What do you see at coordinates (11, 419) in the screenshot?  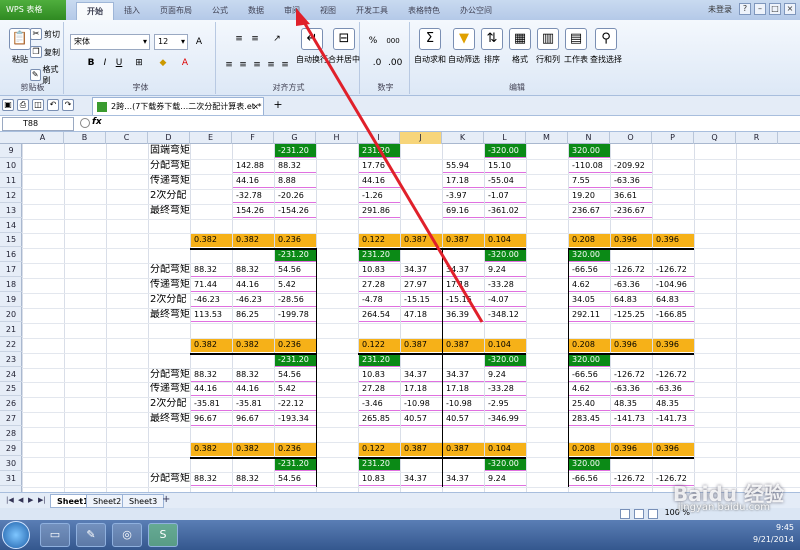 I see `row-header-27: 27` at bounding box center [11, 419].